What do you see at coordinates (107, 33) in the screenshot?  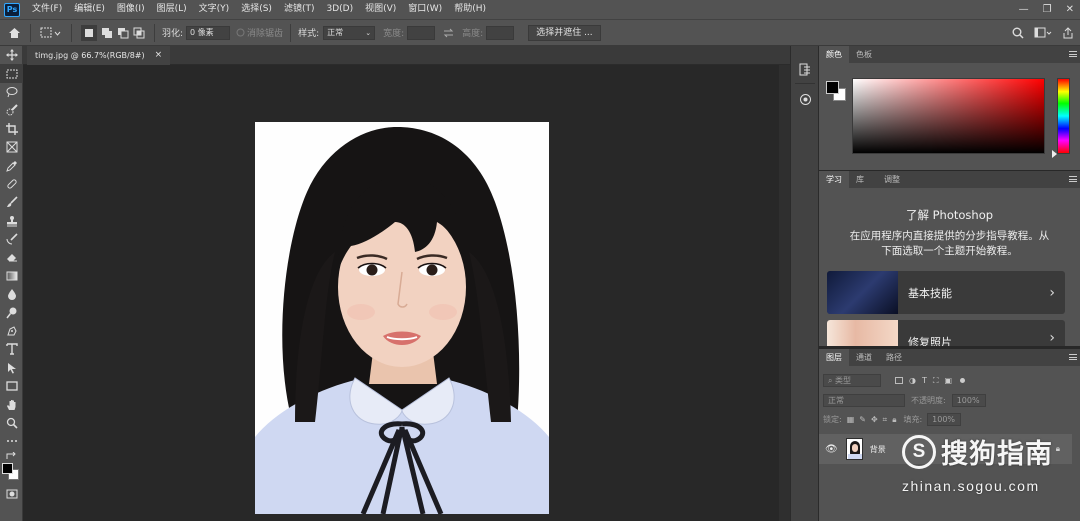 I see `add-selection-icon` at bounding box center [107, 33].